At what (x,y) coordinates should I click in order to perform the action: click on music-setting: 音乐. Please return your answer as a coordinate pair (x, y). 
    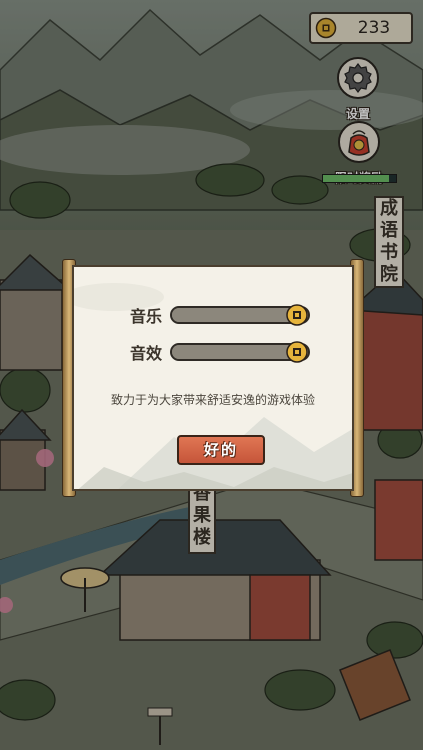
    Looking at the image, I should click on (225, 315).